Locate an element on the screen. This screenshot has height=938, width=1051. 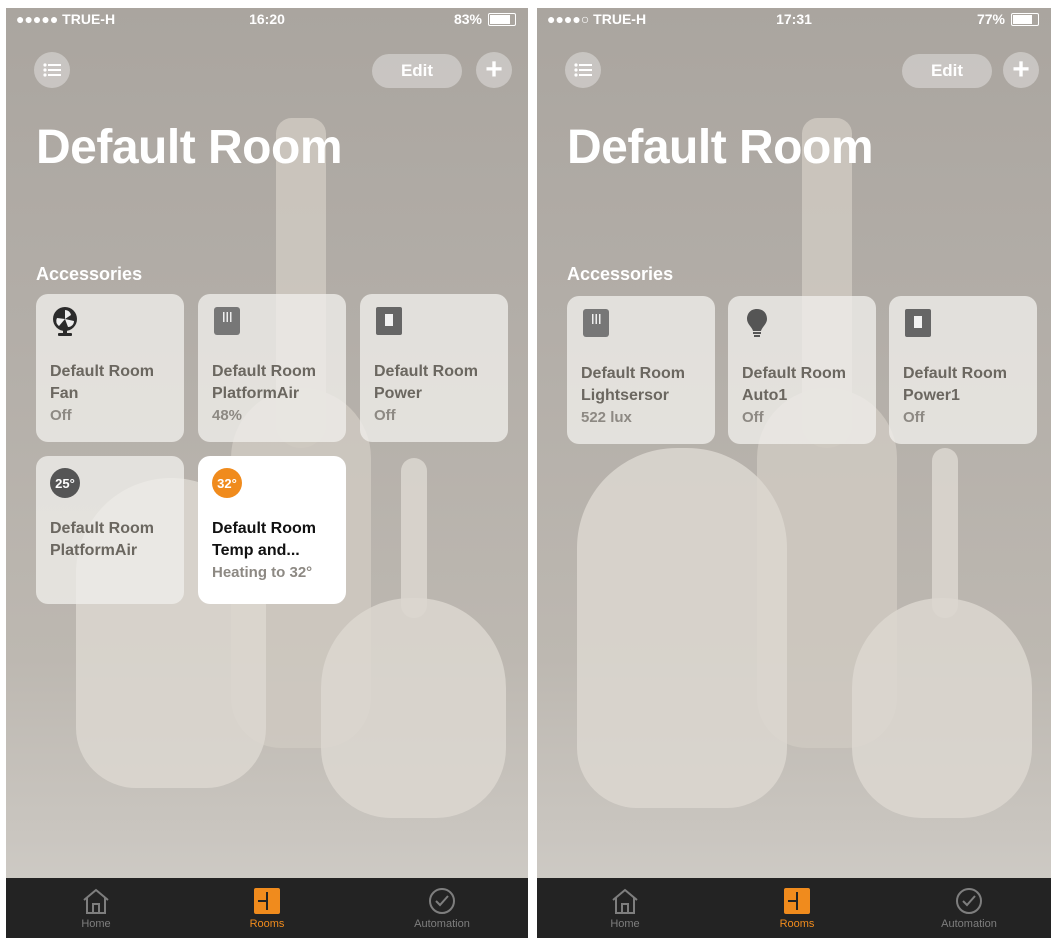
clock: 17:31 is located at coordinates (794, 19).